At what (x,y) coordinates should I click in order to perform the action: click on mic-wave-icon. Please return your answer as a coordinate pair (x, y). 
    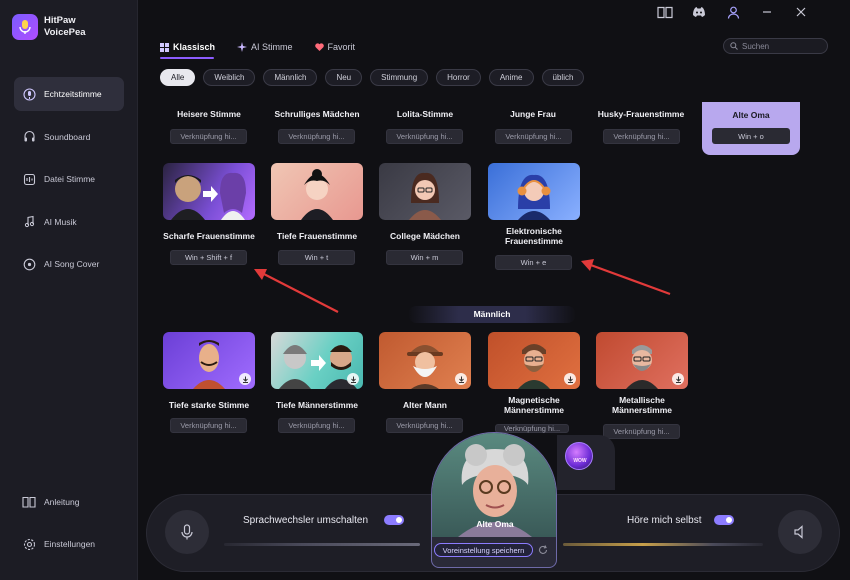
    Looking at the image, I should click on (29, 94).